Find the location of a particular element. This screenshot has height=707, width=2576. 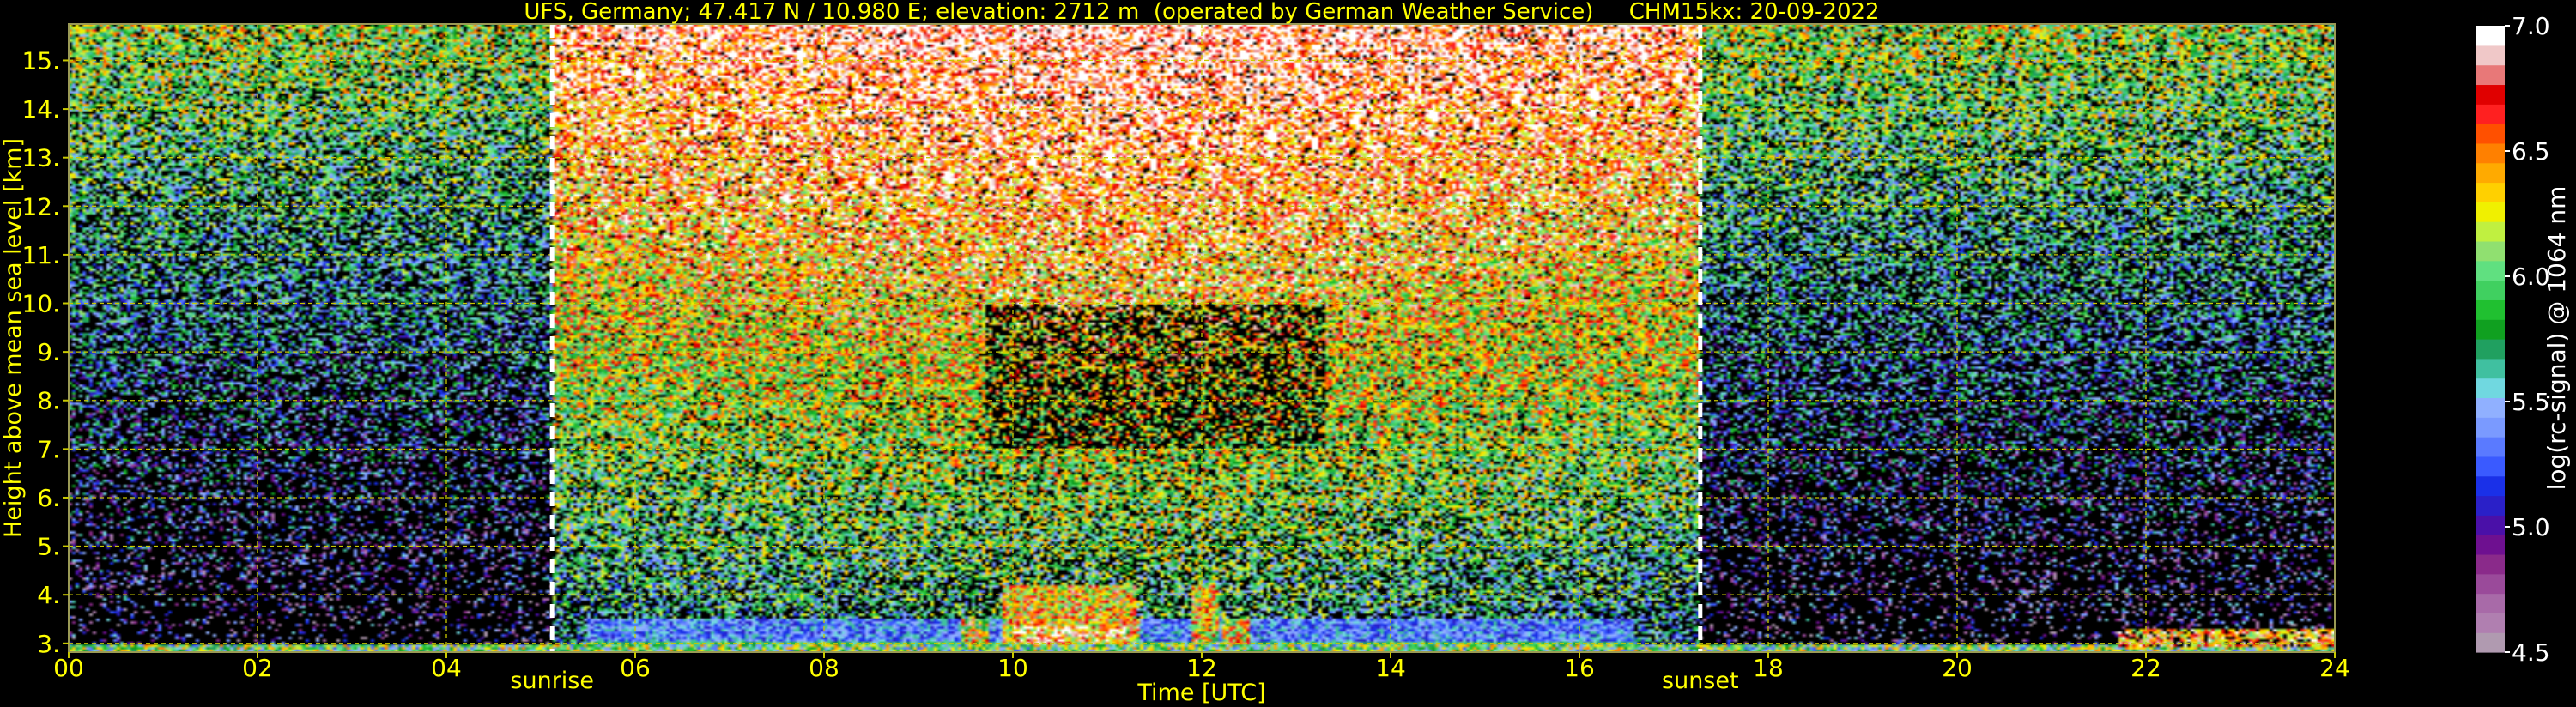

x-tick-label: 20 is located at coordinates (1957, 668).